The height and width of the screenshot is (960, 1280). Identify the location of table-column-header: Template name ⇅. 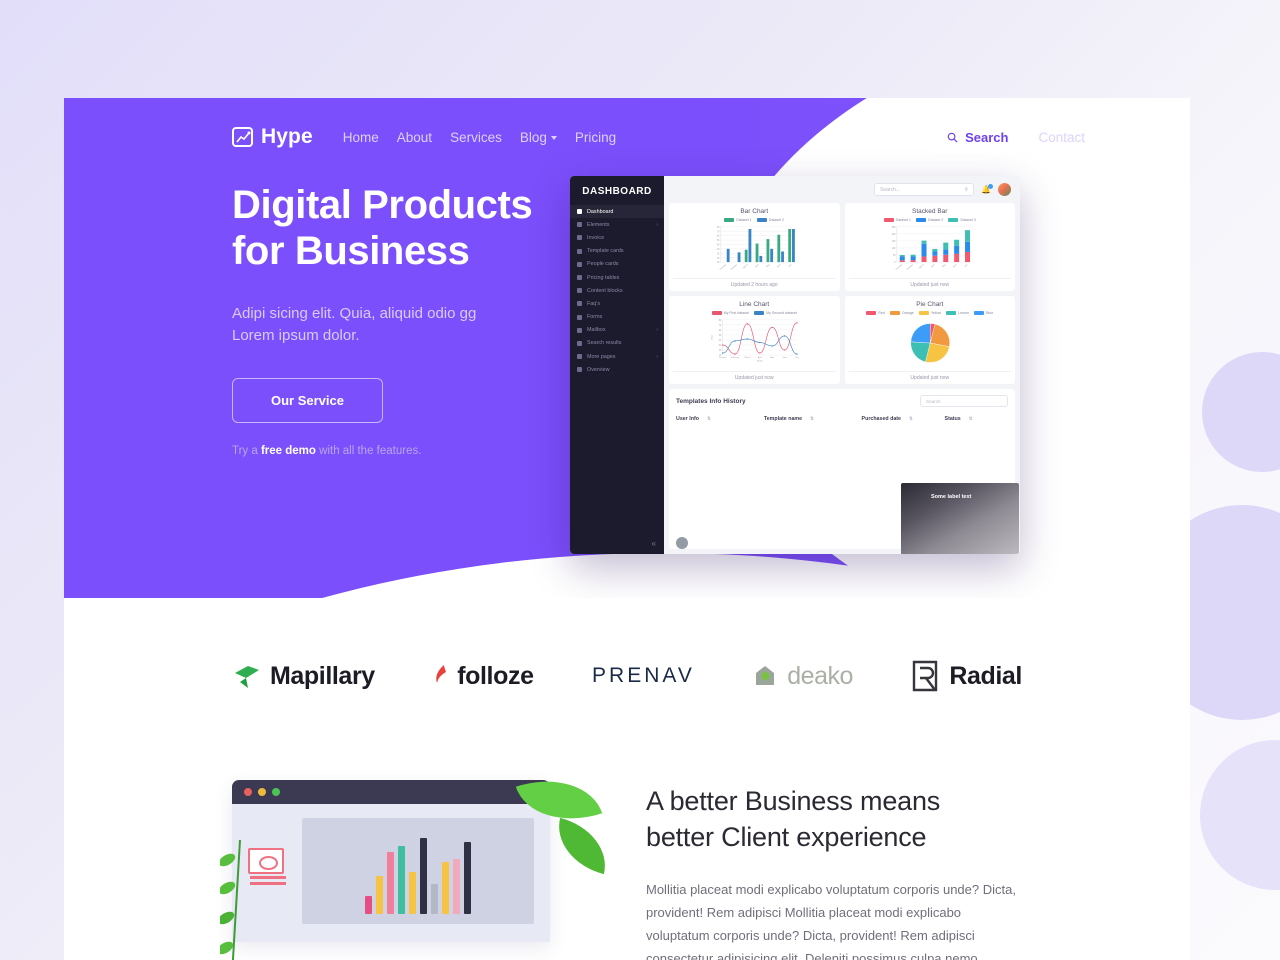
(813, 419).